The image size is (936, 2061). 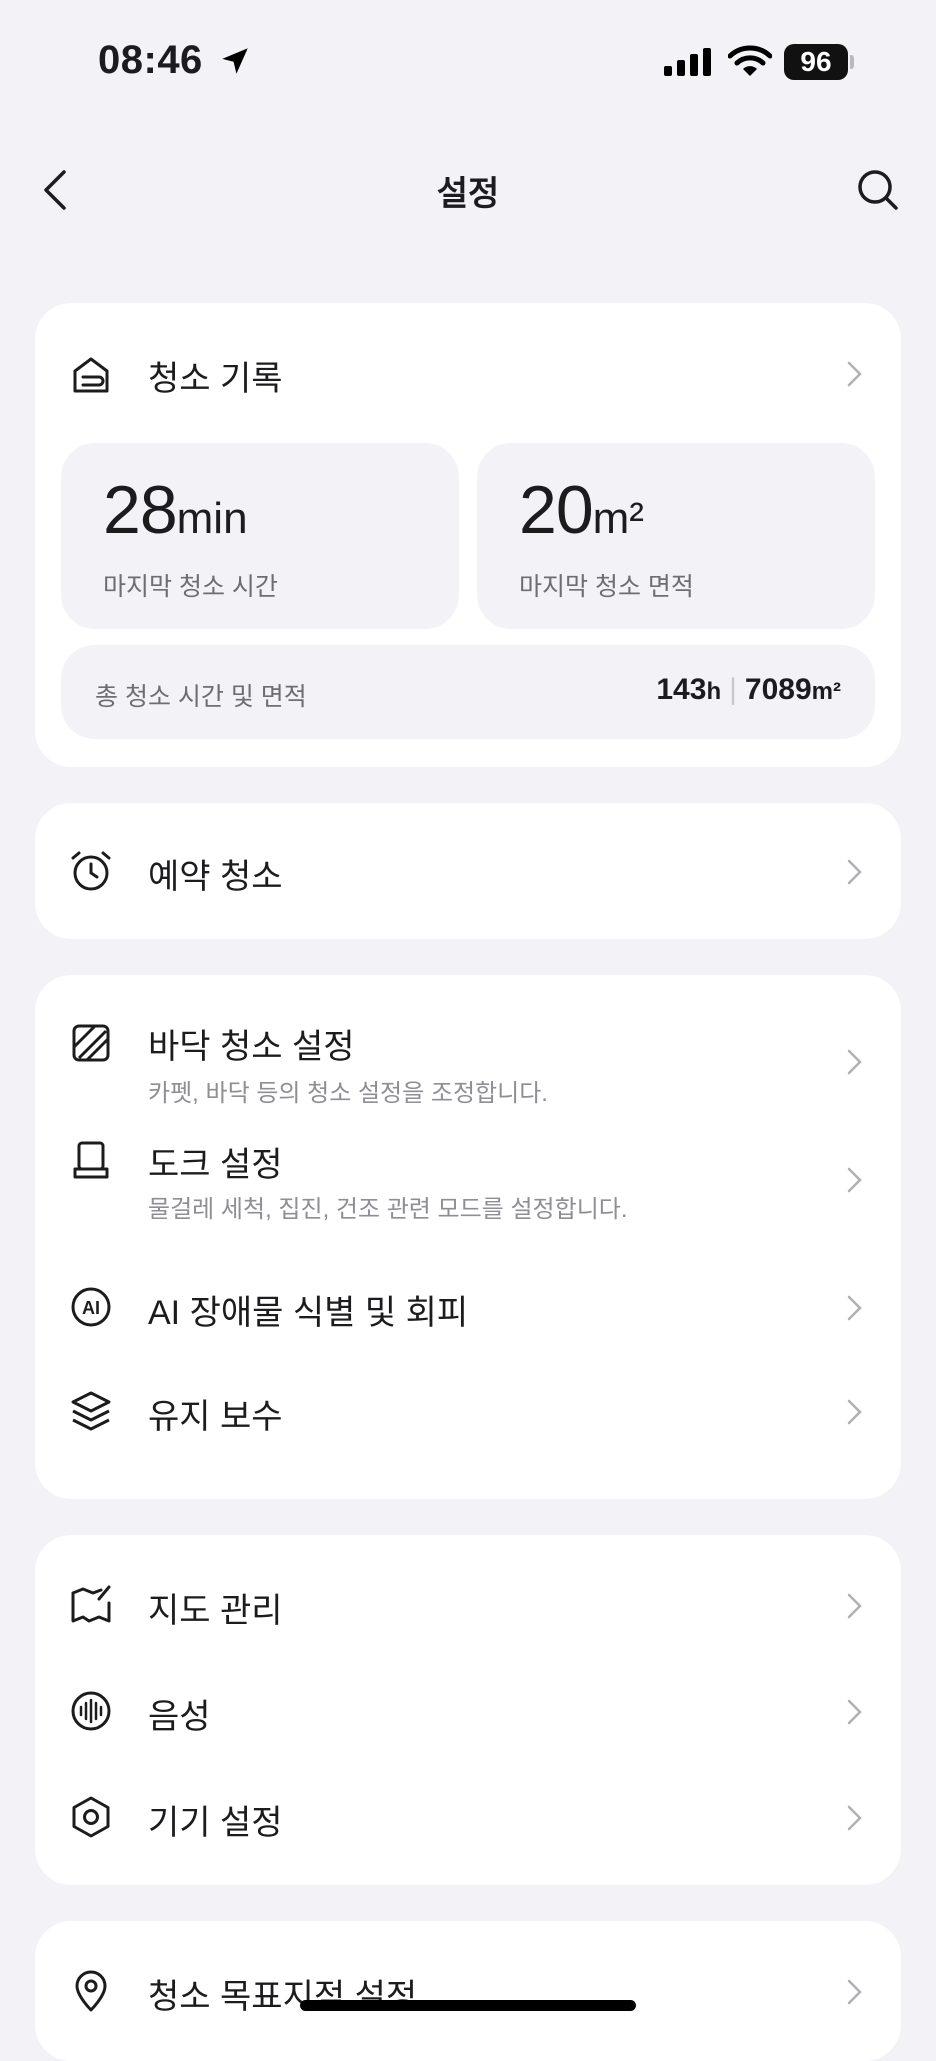 I want to click on location-arrow-icon, so click(x=235, y=61).